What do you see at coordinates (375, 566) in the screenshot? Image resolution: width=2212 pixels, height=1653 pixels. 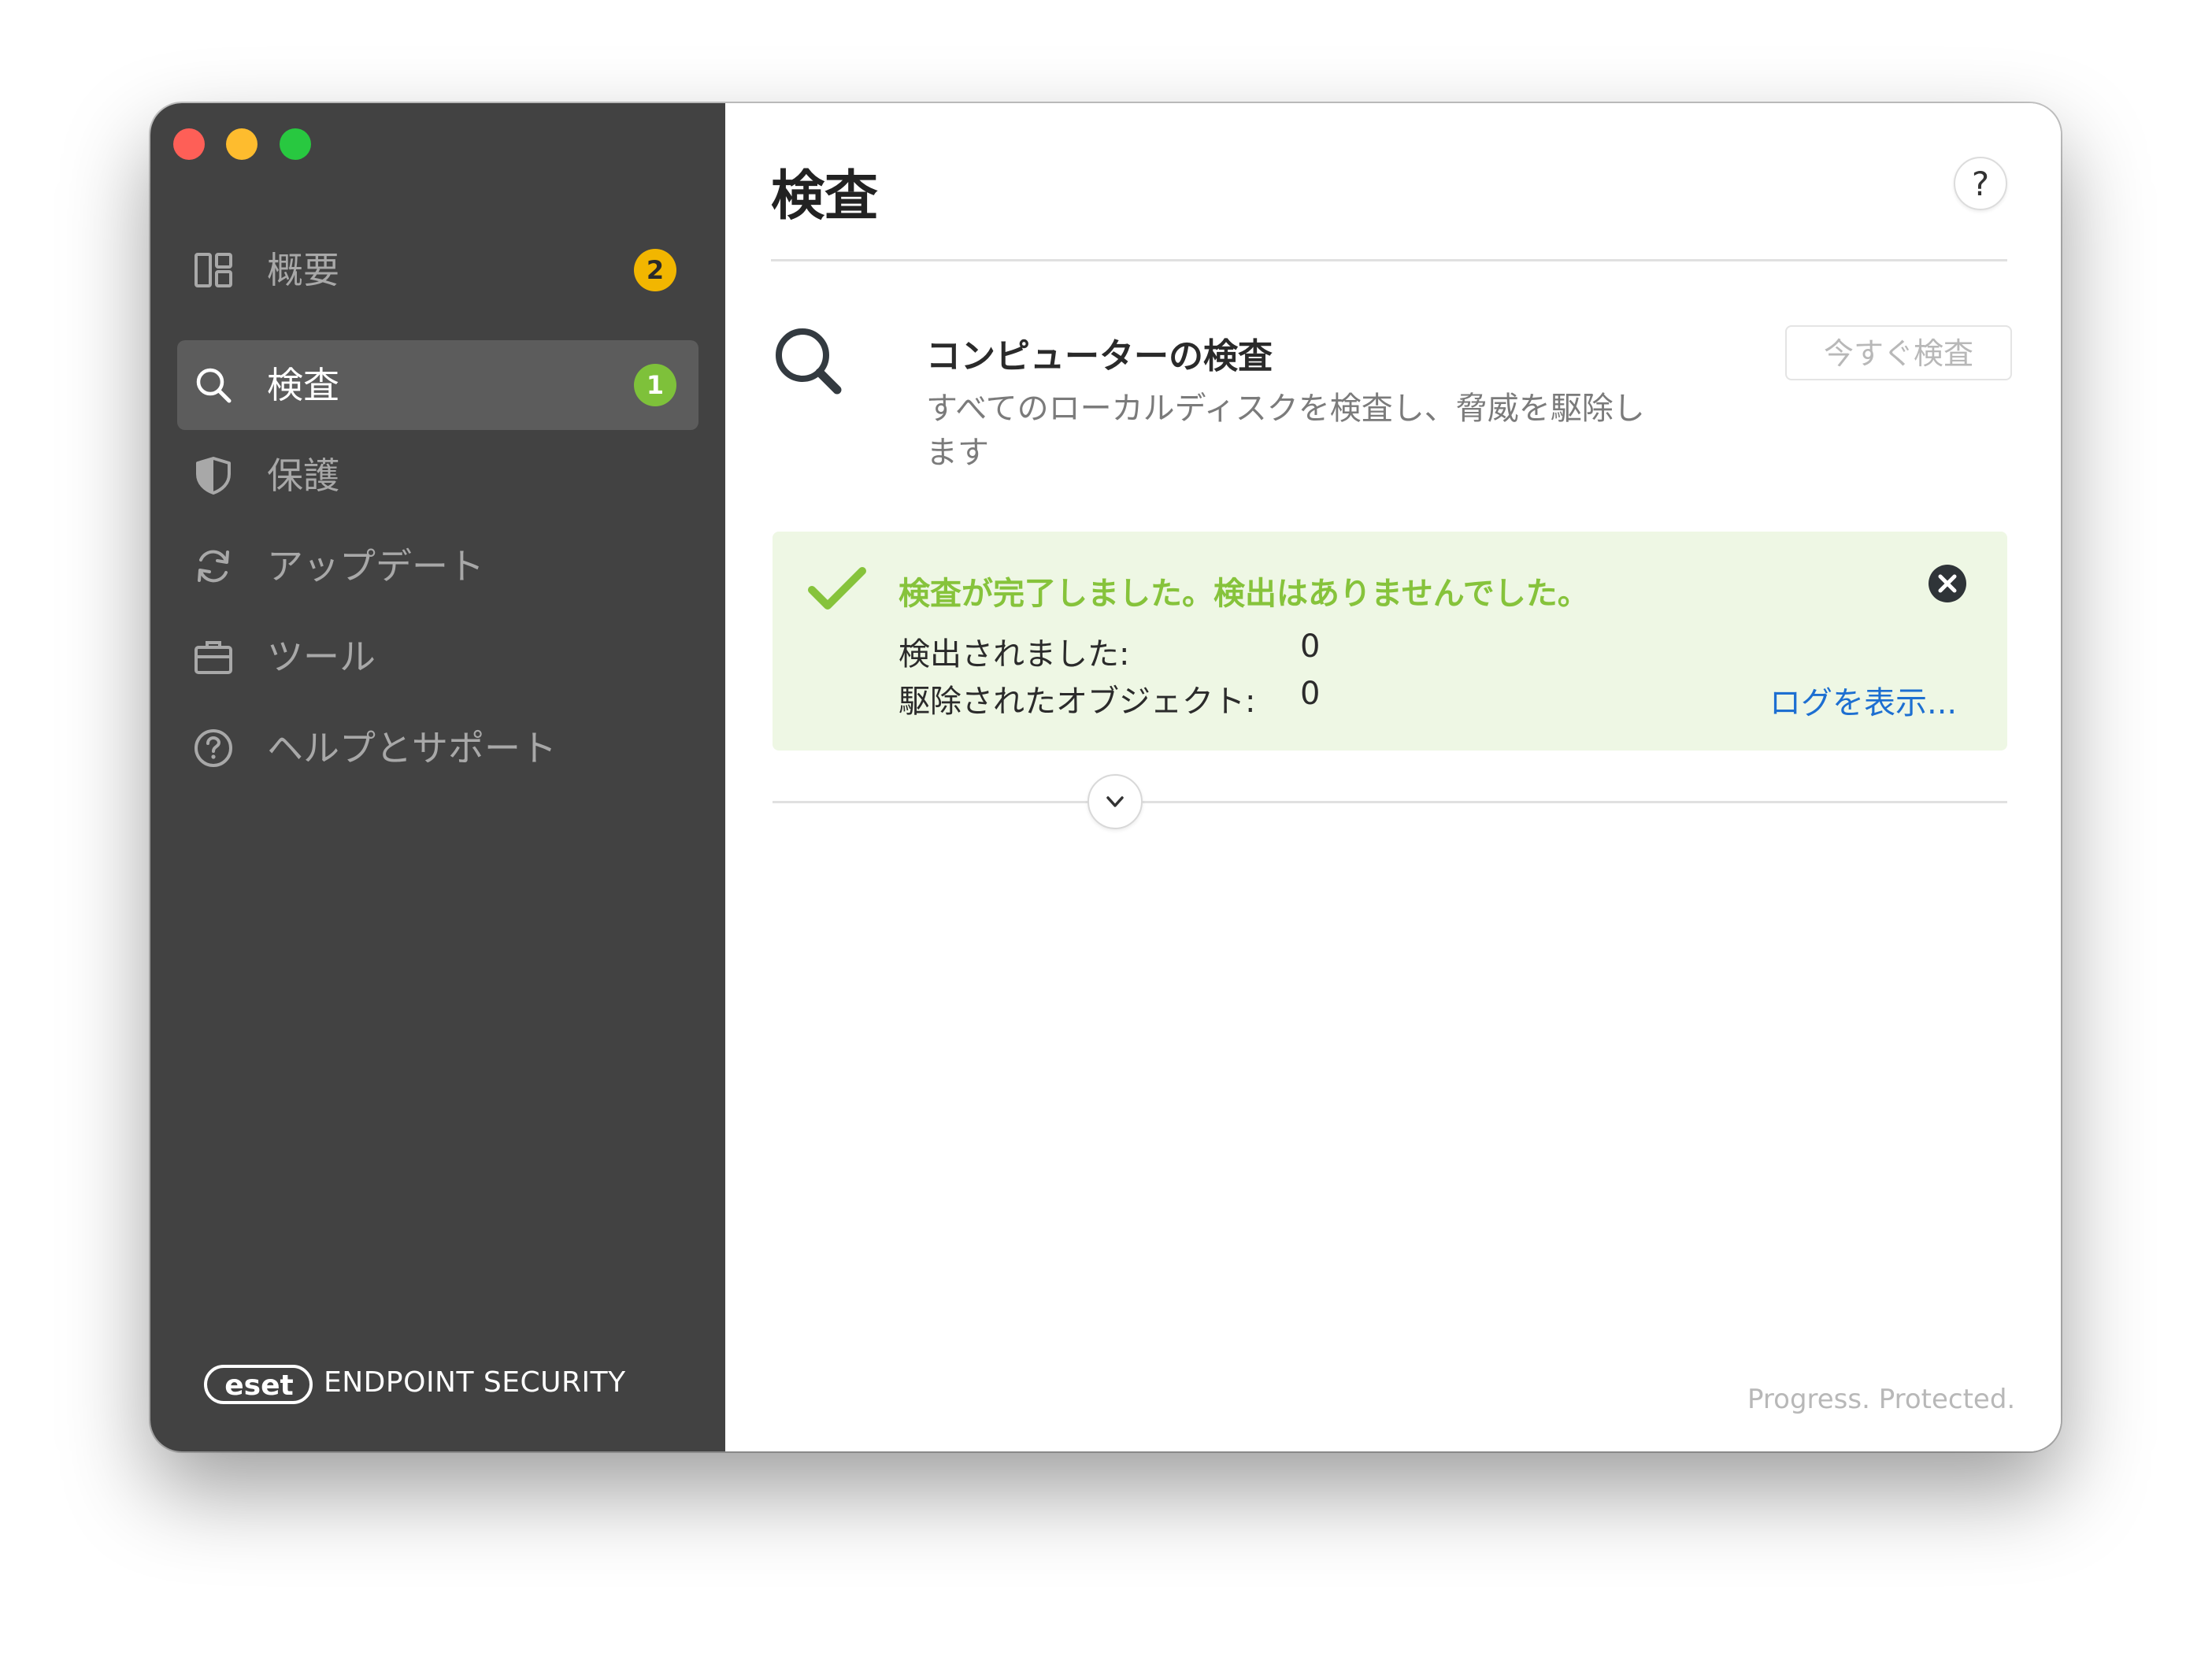 I see `sidebar-item-label: アップデート` at bounding box center [375, 566].